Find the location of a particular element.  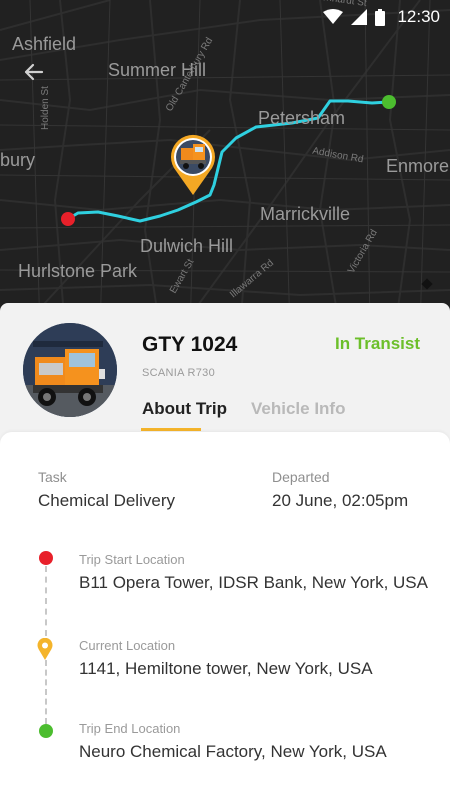

back-button is located at coordinates (35, 73).